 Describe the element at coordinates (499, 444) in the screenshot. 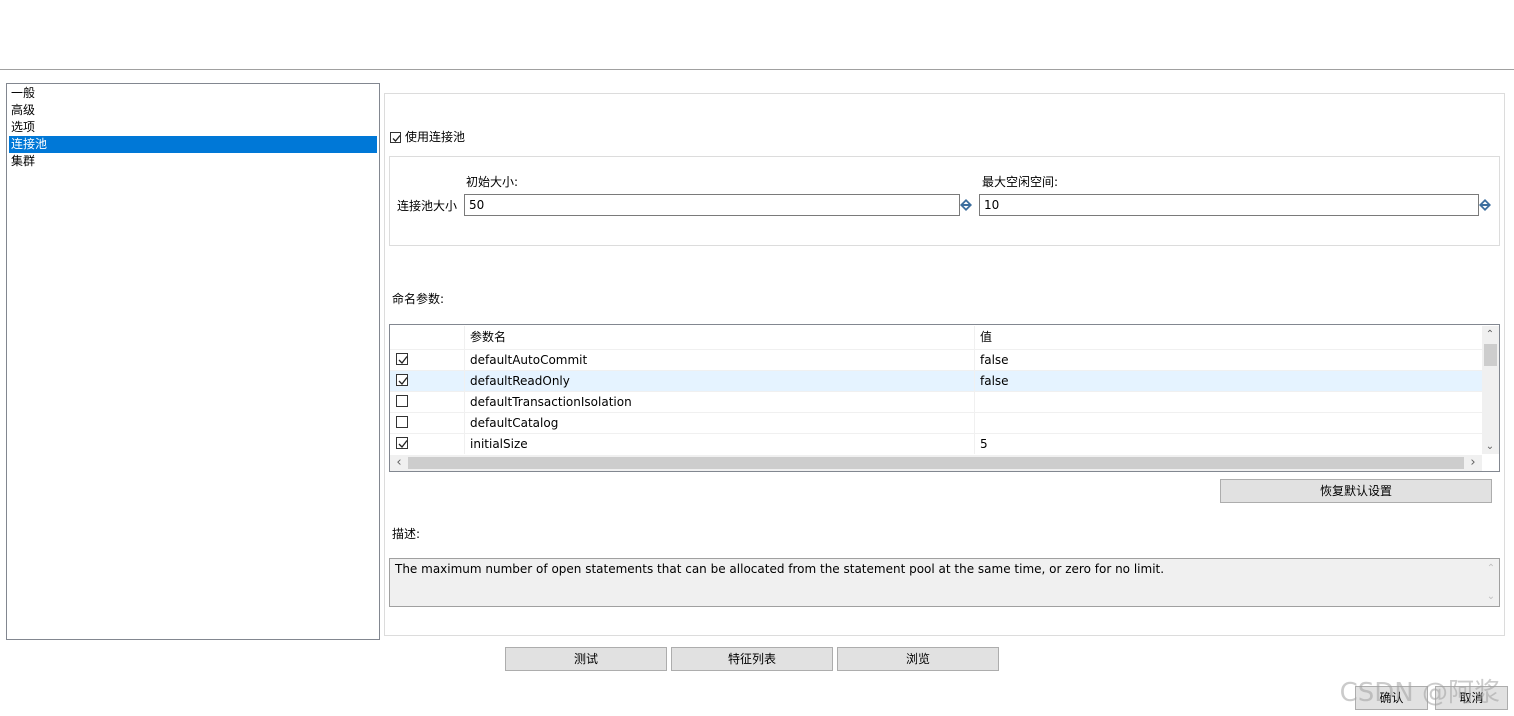

I see `param-name-cell: initialSize` at that location.